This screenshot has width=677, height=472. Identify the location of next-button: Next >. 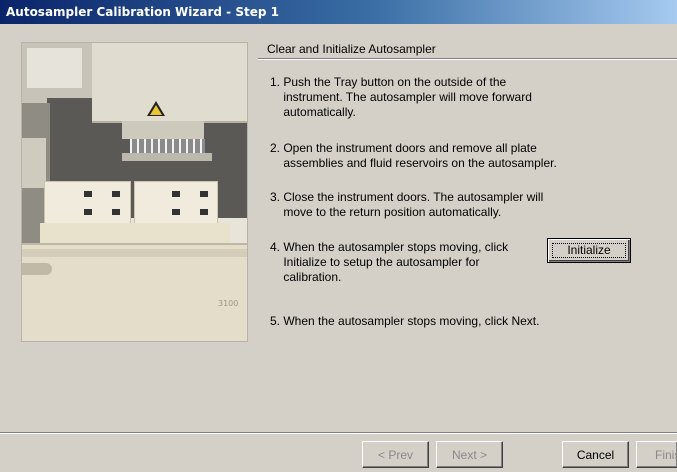
(469, 454).